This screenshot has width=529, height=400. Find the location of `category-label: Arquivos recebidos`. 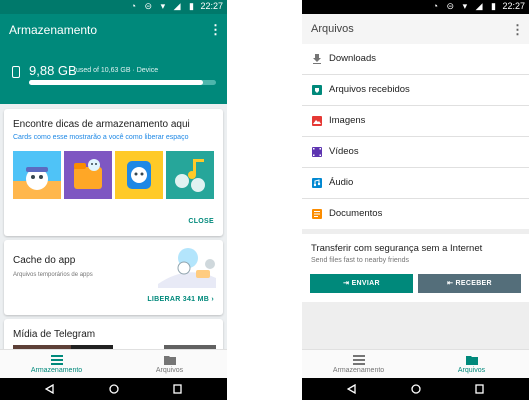

category-label: Arquivos recebidos is located at coordinates (369, 89).